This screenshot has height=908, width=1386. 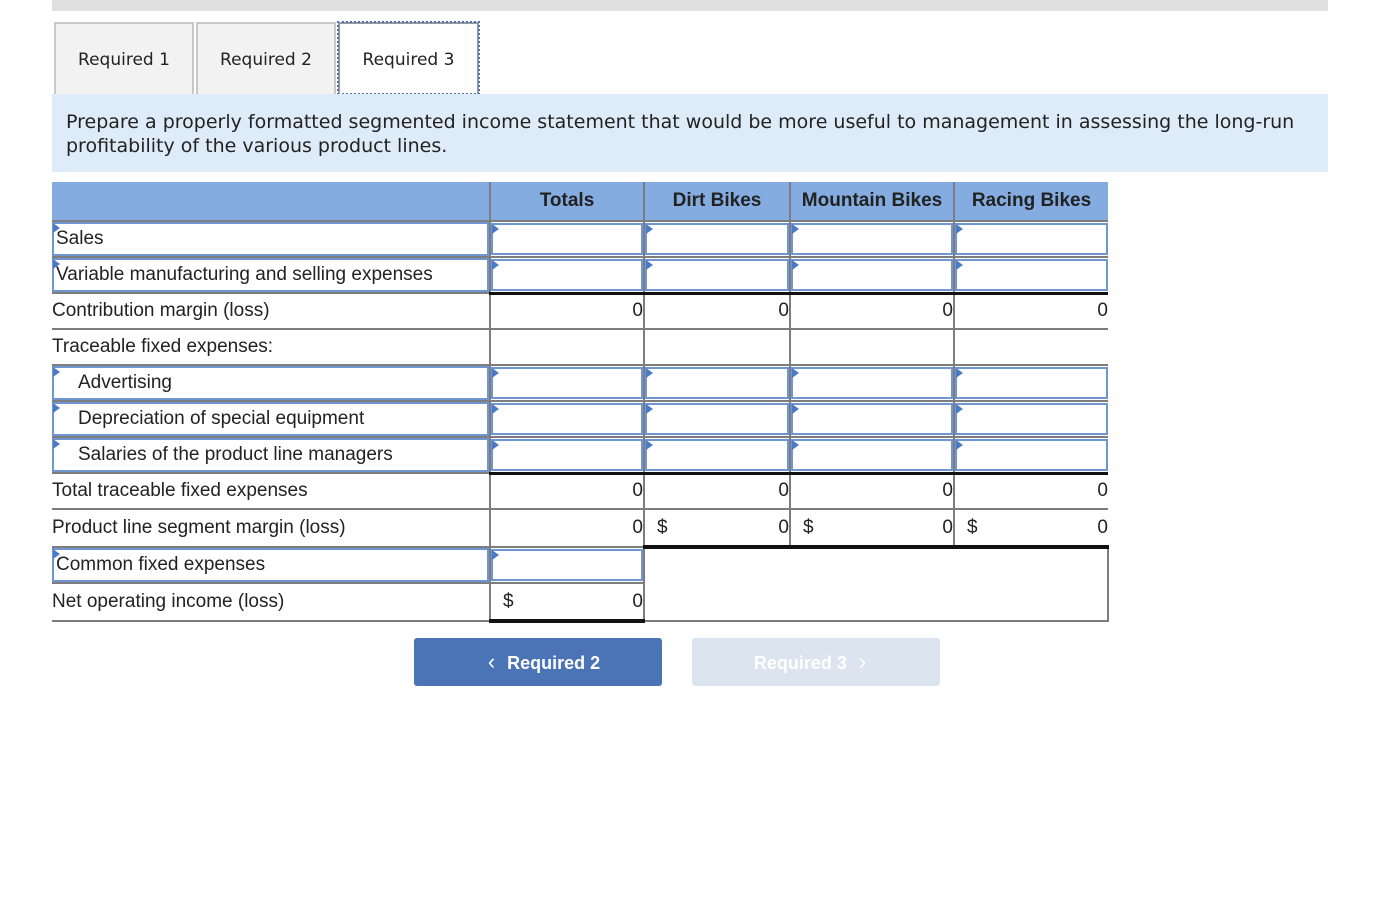 I want to click on contribution-totals-value: 0, so click(x=566, y=310).